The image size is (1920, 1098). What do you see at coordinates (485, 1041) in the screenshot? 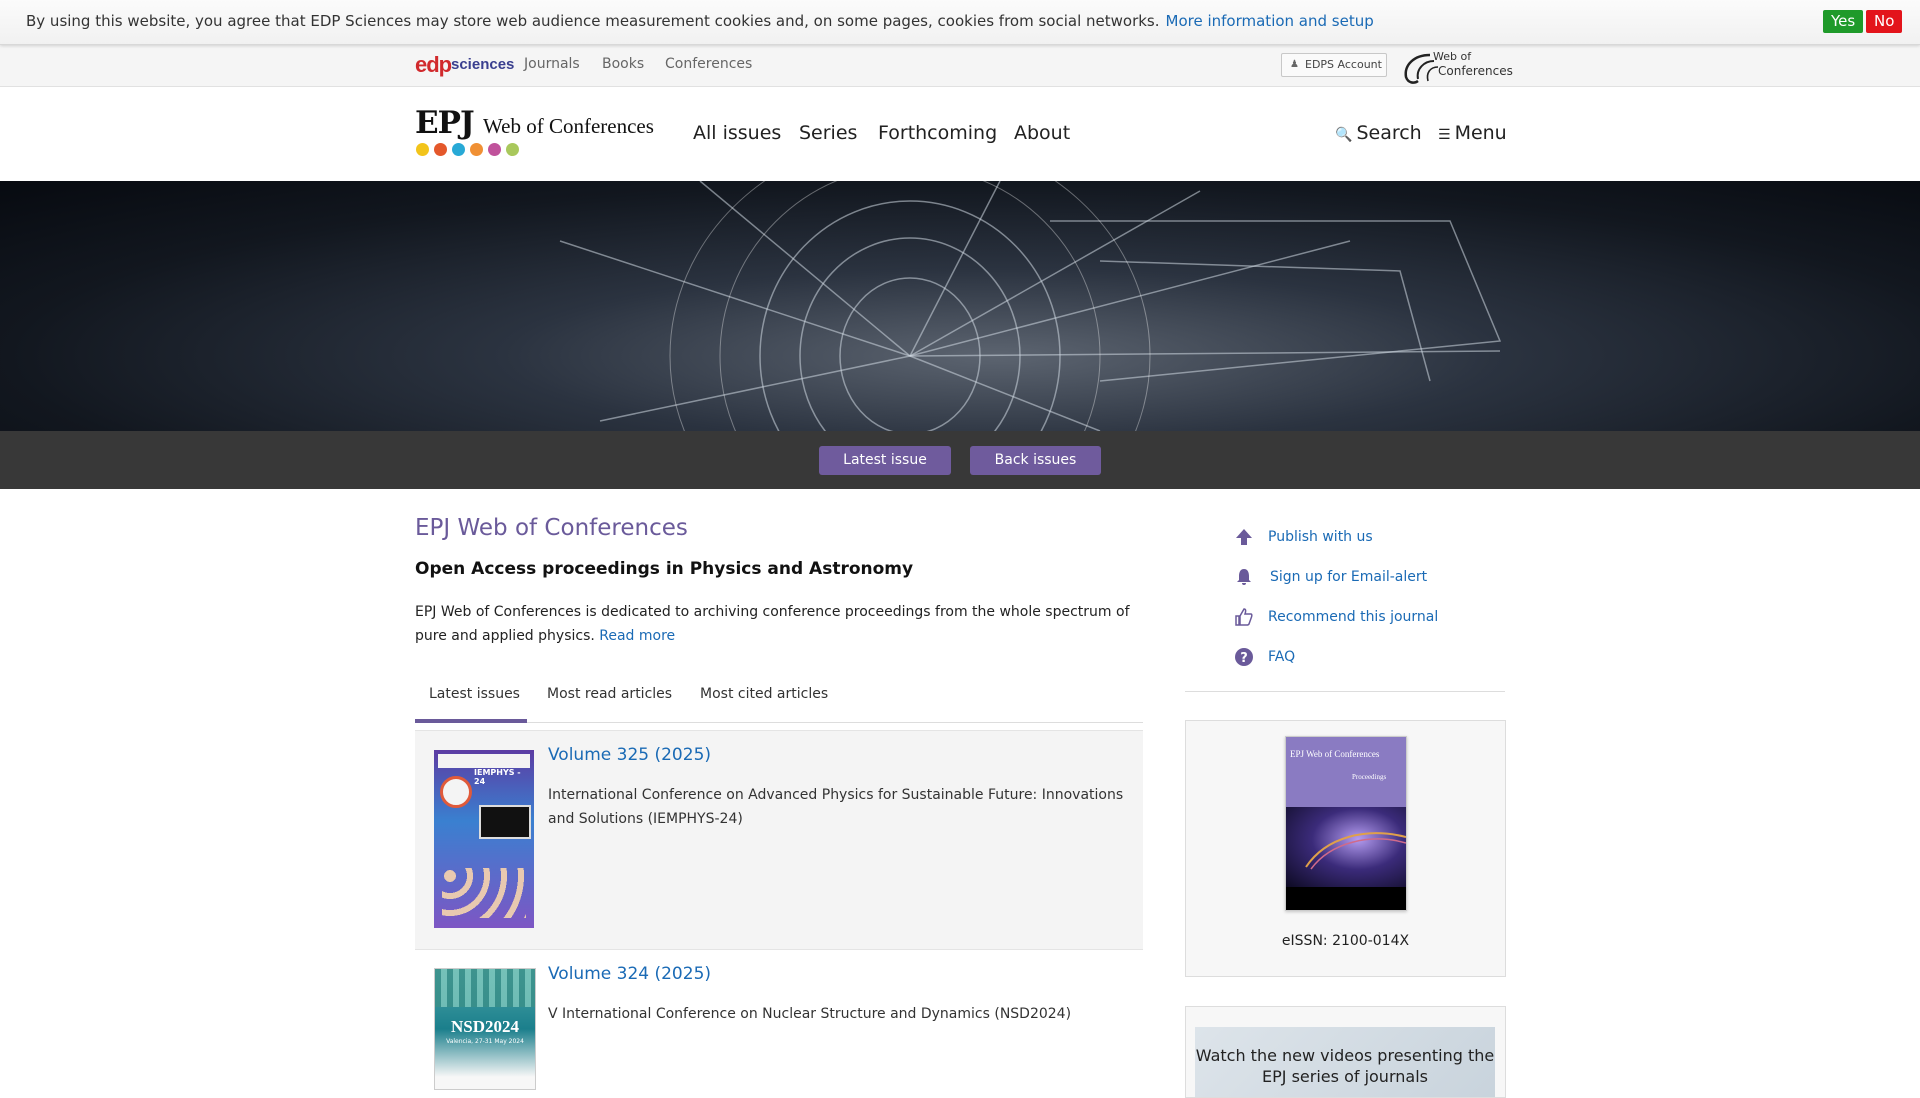
I see `volume-324-cover-sub: Valencia, 27-31 May 2024` at bounding box center [485, 1041].